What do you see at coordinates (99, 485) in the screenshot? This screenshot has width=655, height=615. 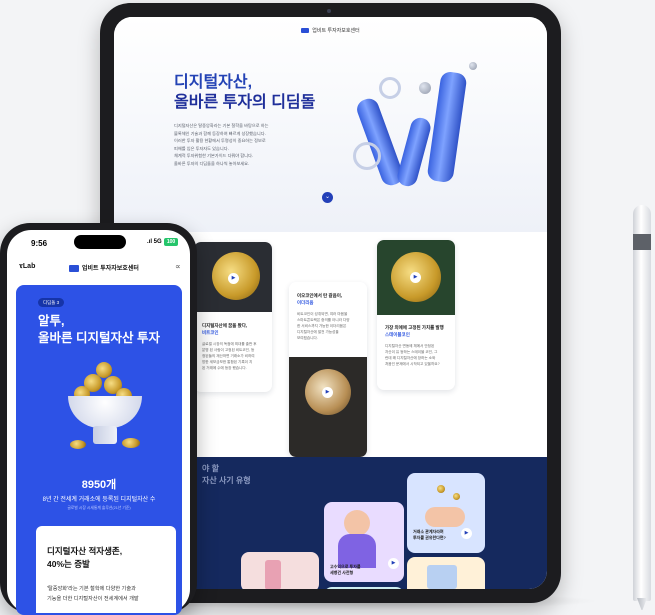 I see `asset-count: 8950개` at bounding box center [99, 485].